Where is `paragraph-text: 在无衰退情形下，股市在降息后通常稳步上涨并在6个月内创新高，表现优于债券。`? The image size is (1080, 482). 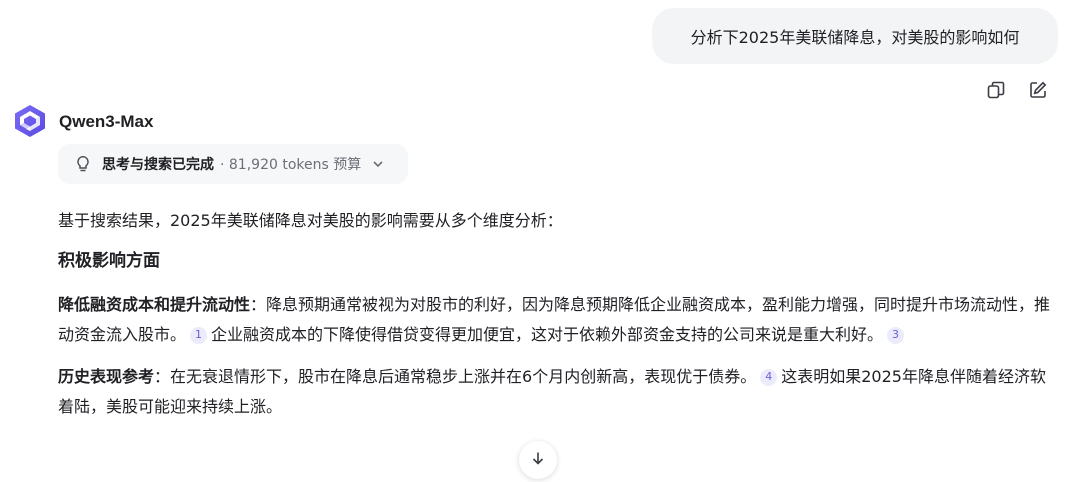
paragraph-text: 在无衰退情形下，股市在降息后通常稳步上涨并在6个月内创新高，表现优于债券。 is located at coordinates (463, 376).